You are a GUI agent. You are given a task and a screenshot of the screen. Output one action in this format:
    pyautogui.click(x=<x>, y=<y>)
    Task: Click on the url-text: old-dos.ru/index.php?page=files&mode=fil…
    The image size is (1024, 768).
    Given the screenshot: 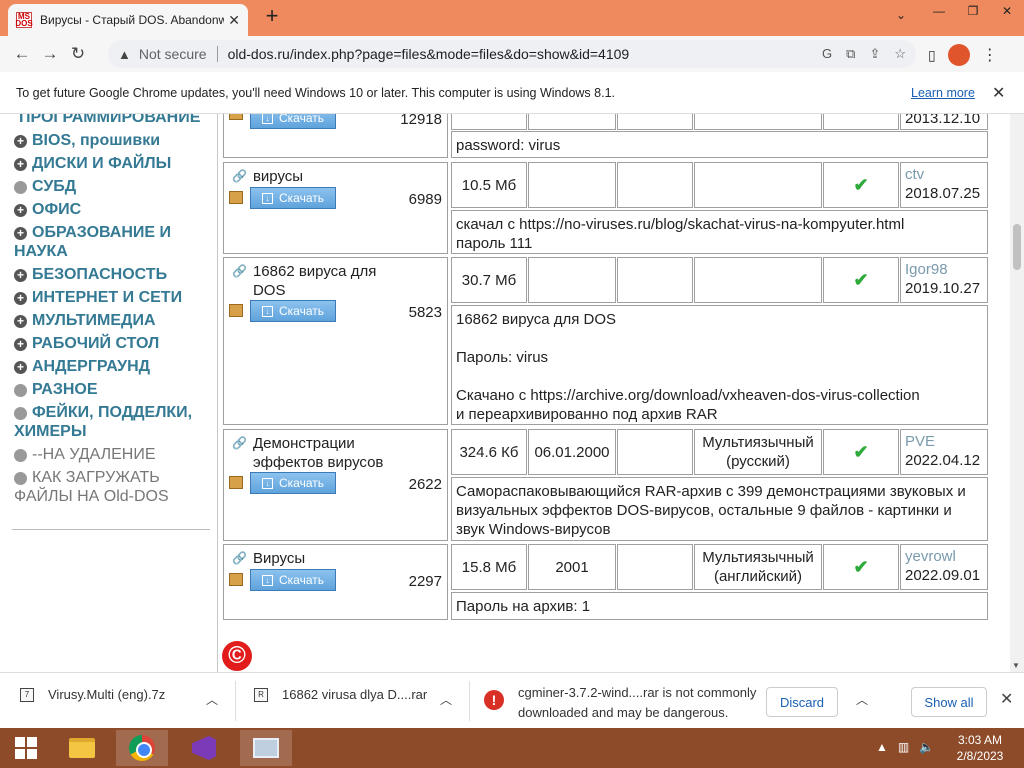 What is the action you would take?
    pyautogui.click(x=429, y=54)
    